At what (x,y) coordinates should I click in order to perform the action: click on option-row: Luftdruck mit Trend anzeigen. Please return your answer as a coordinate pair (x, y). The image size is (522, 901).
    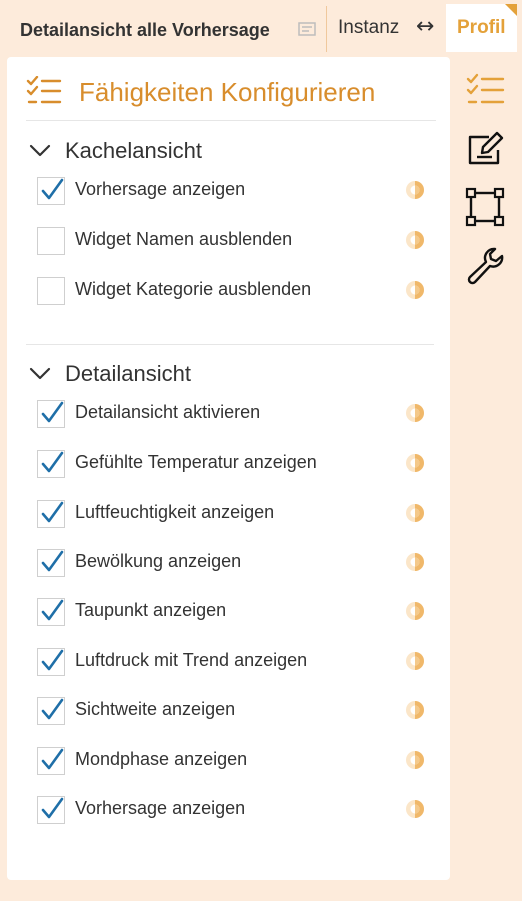
    Looking at the image, I should click on (236, 661).